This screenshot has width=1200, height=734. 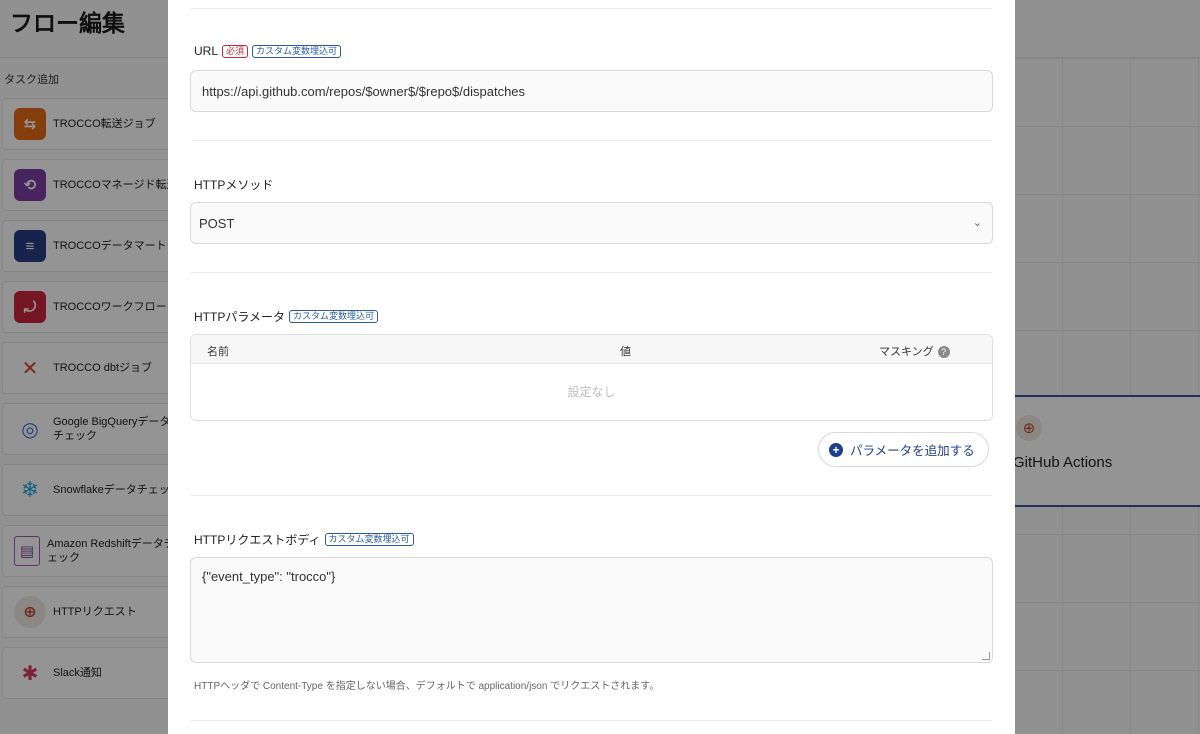 I want to click on http-method-label: HTTPメソッド, so click(x=233, y=184).